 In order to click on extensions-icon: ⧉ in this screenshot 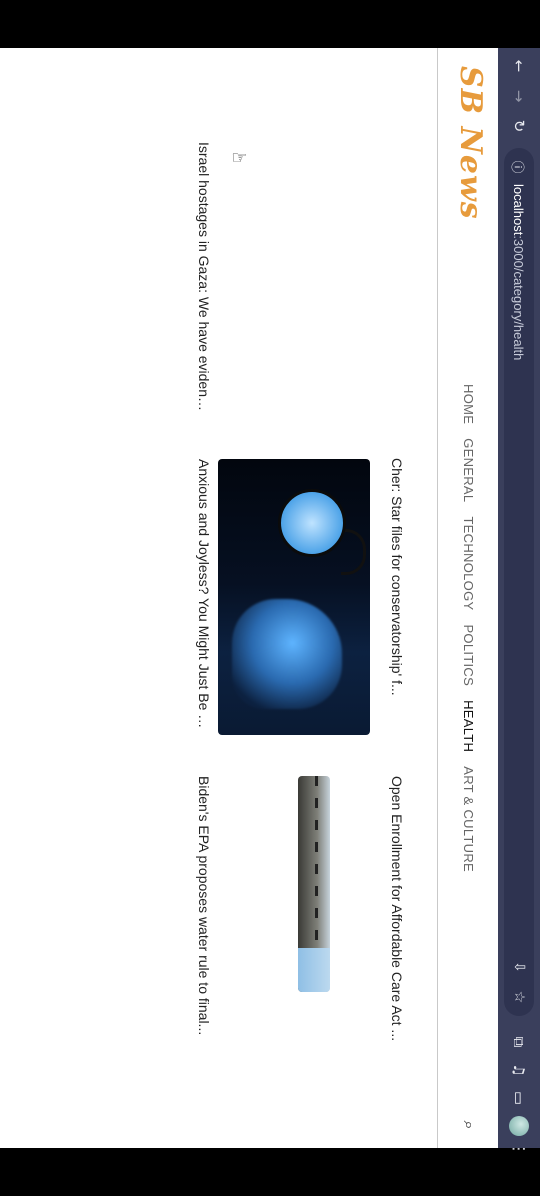, I will do `click(519, 1042)`.